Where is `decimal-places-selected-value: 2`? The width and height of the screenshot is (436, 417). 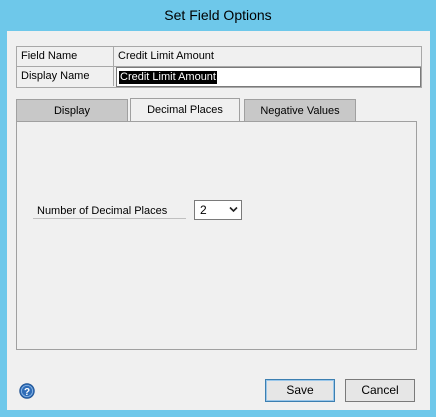
decimal-places-selected-value: 2 is located at coordinates (203, 210).